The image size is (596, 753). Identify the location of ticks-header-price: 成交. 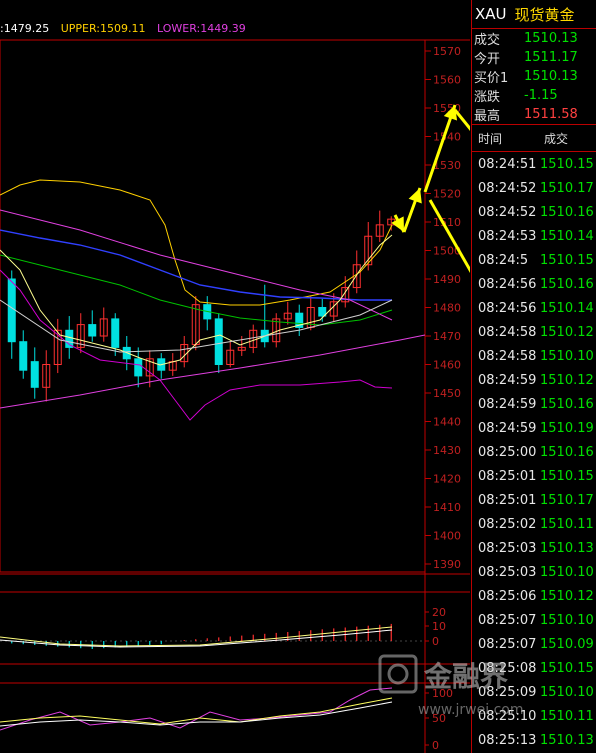
(556, 138).